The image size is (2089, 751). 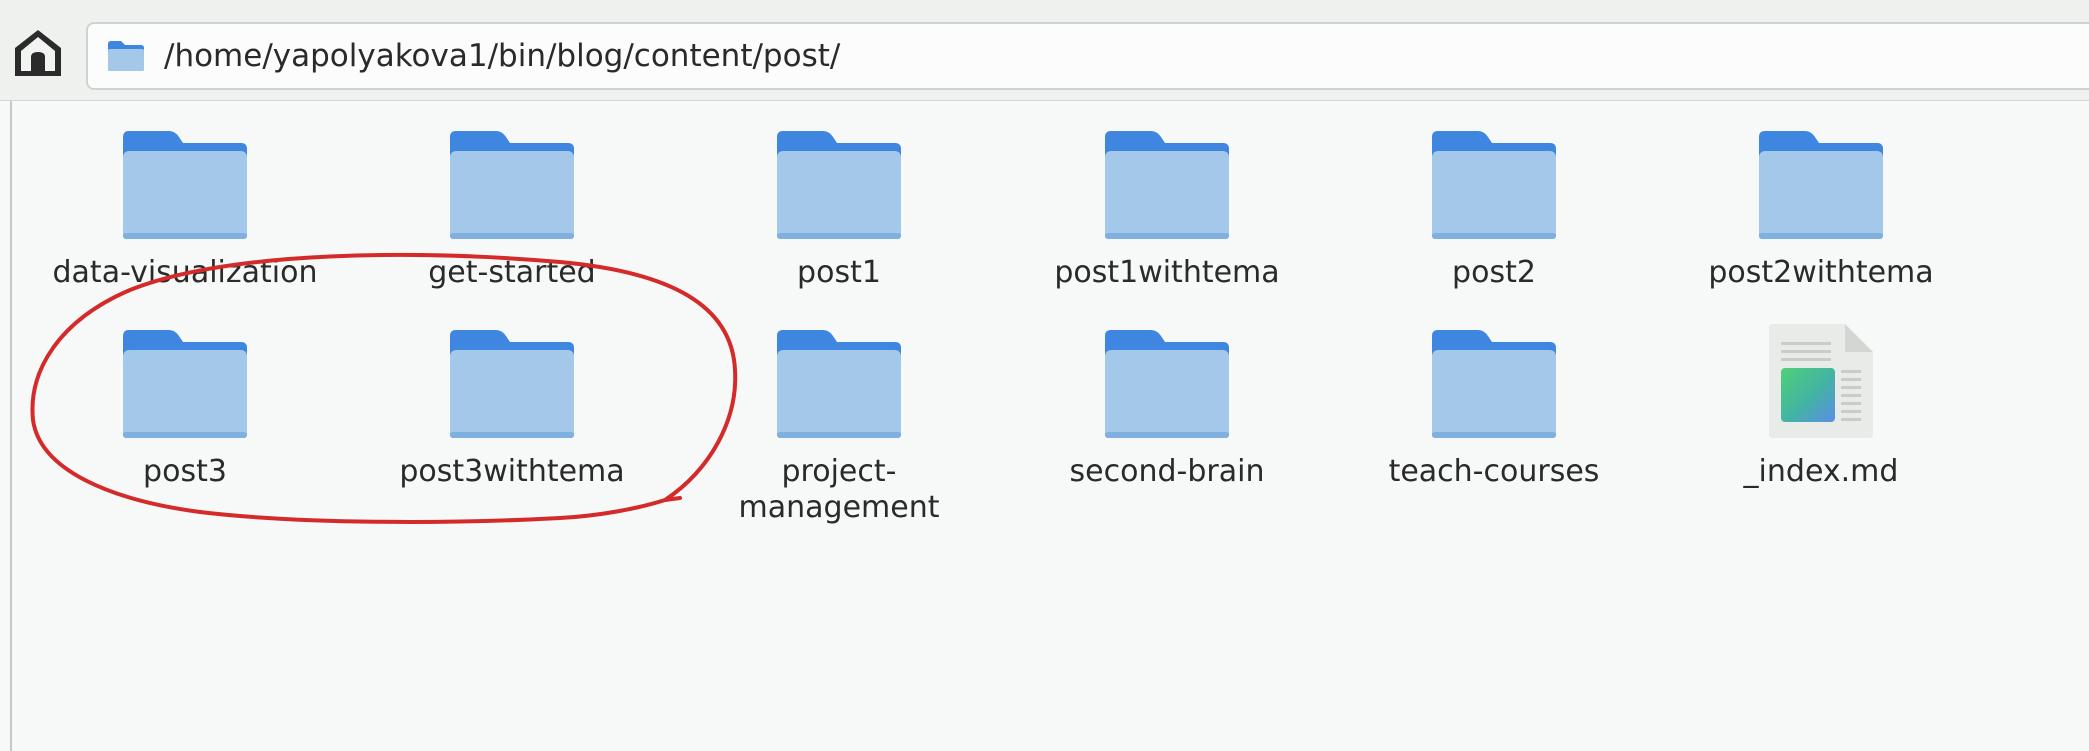 What do you see at coordinates (1821, 381) in the screenshot?
I see `markdown-file-icon` at bounding box center [1821, 381].